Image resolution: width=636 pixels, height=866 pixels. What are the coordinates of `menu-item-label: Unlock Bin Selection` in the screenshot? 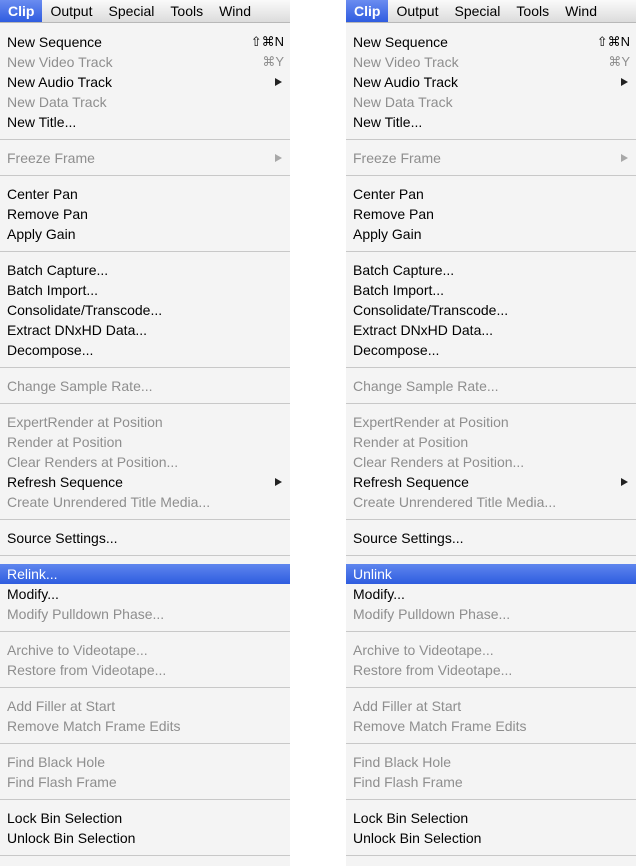 It's located at (71, 838).